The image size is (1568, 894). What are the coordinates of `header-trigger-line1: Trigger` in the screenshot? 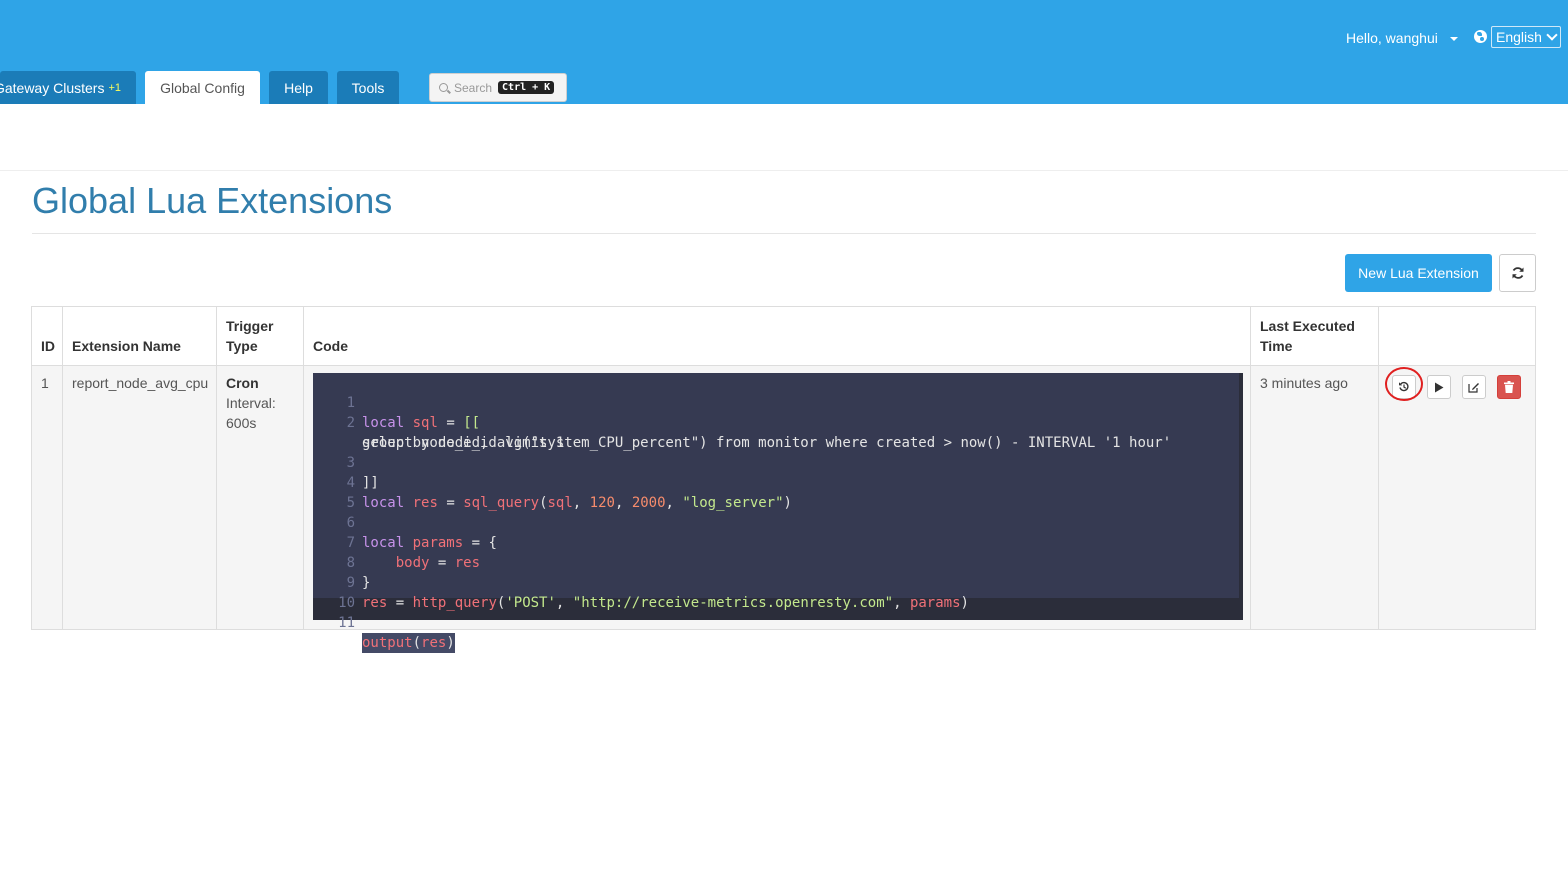 It's located at (250, 326).